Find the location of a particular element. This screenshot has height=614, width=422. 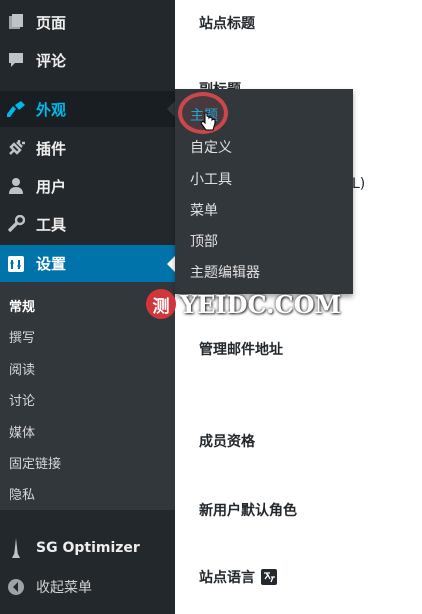

collapse-menu-label: 收起菜单 is located at coordinates (64, 588).